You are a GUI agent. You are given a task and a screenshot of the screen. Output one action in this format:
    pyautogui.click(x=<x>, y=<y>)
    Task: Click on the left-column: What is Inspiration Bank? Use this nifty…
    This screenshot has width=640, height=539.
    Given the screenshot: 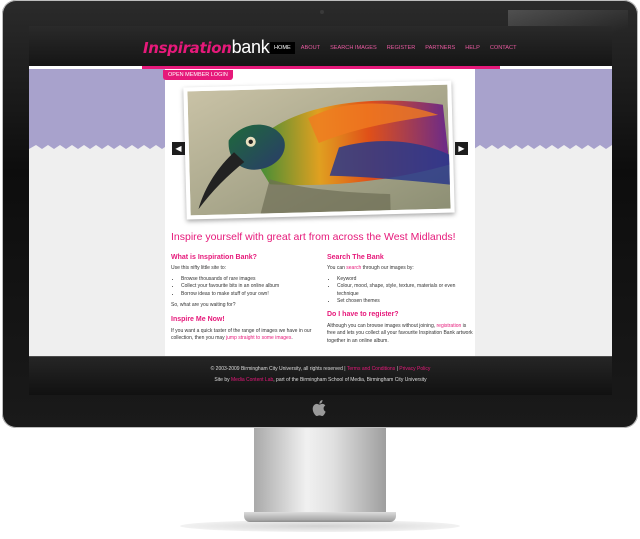 What is the action you would take?
    pyautogui.click(x=245, y=300)
    